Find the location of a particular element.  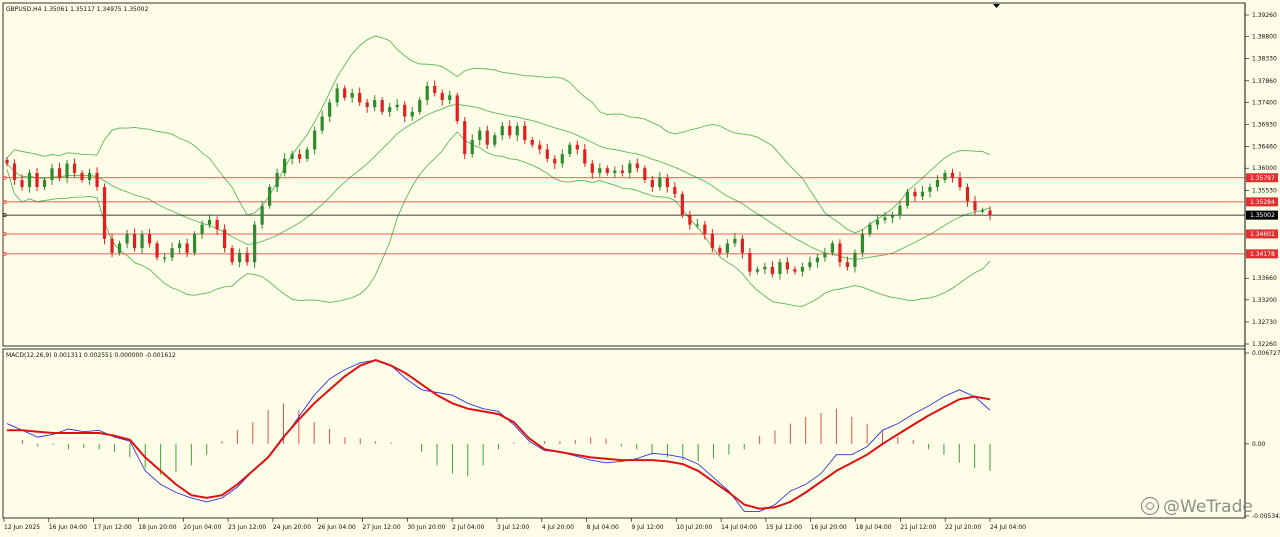

macd-axis-label: -0.005342 is located at coordinates (1266, 516).